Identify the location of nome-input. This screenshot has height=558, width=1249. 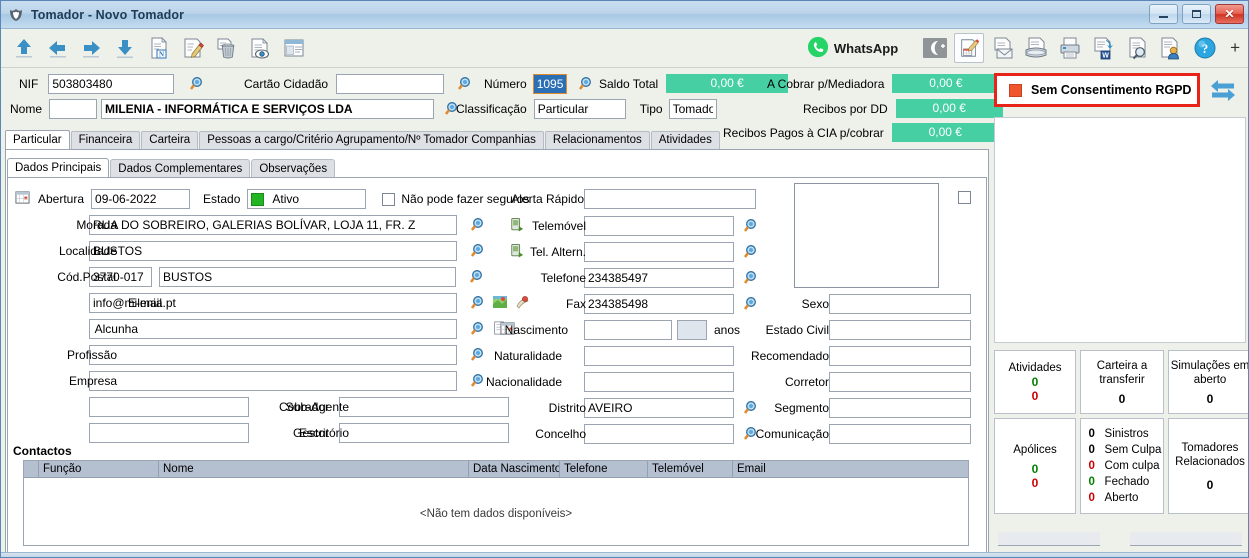
(268, 109).